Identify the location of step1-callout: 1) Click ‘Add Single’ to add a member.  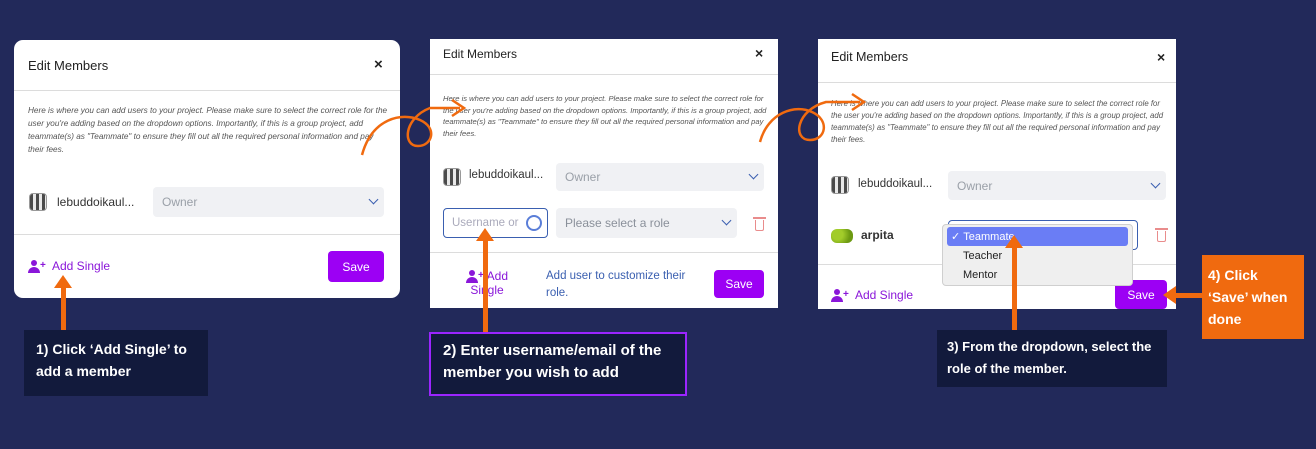
(116, 363).